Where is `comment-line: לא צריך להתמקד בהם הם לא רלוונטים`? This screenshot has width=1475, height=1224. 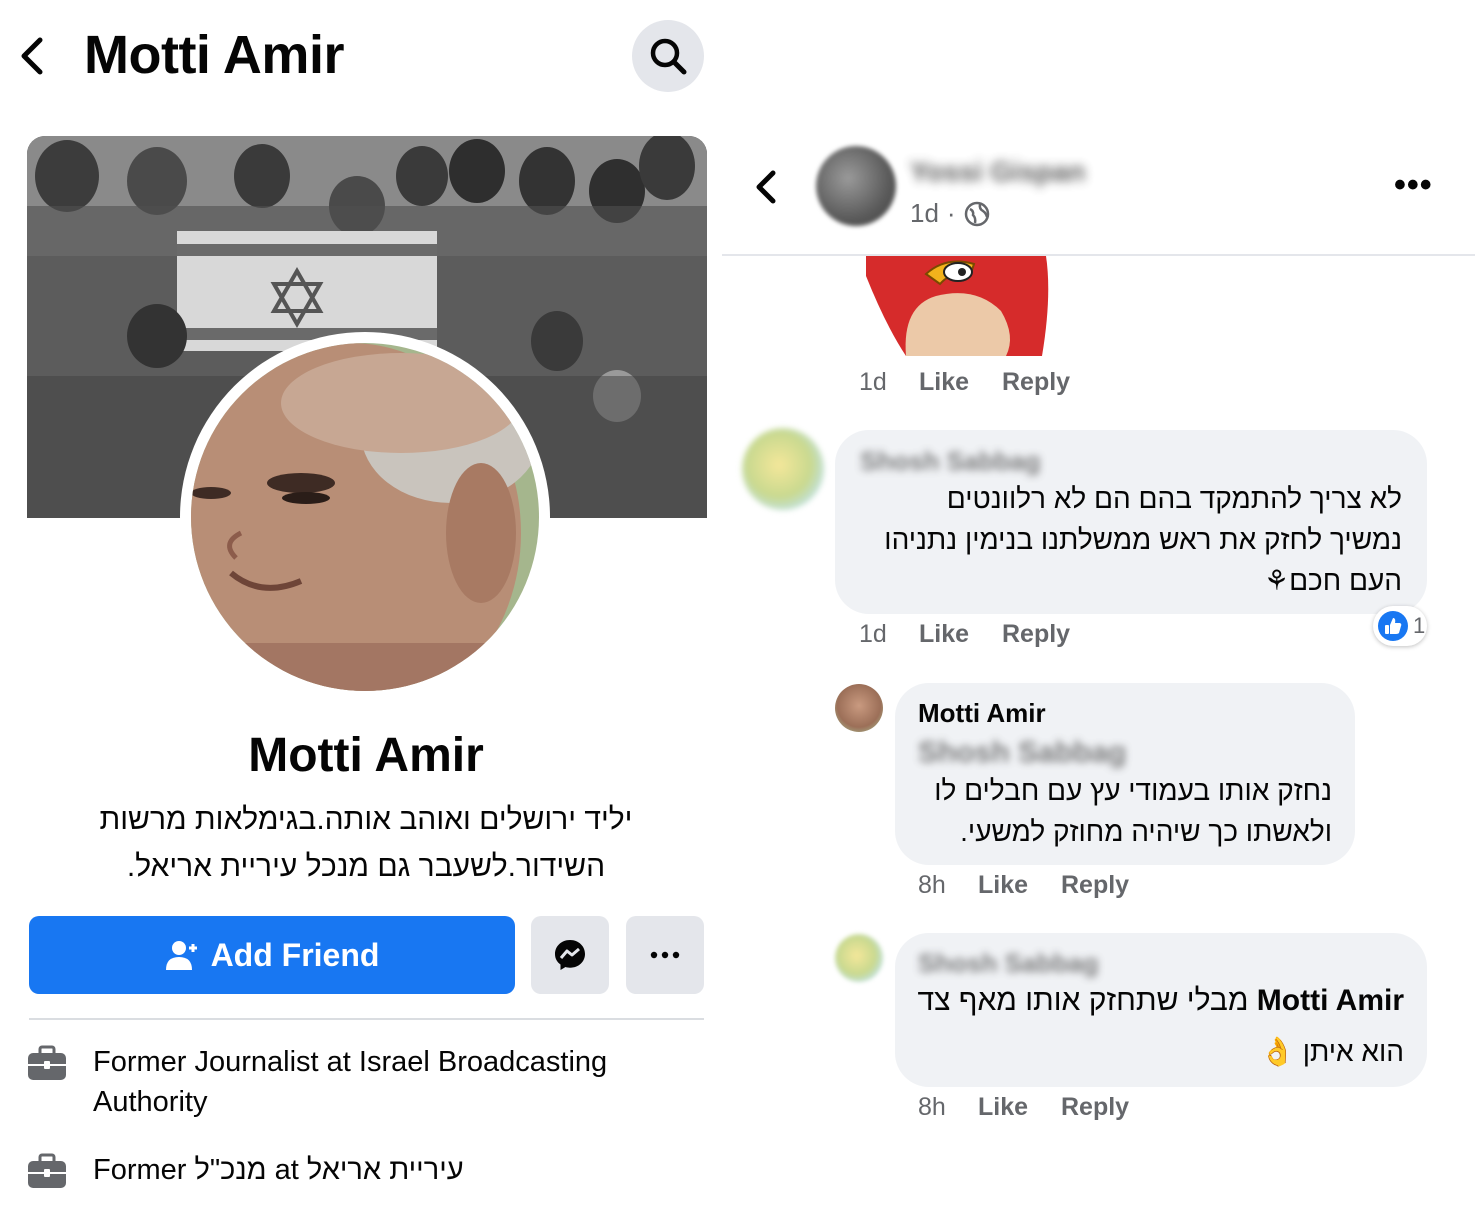
comment-line: לא צריך להתמקד בהם הם לא רלוונטים is located at coordinates (1174, 498).